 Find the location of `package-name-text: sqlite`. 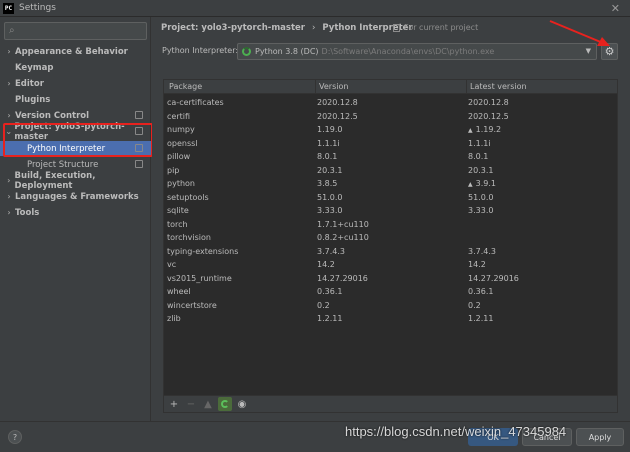

package-name-text: sqlite is located at coordinates (178, 210).